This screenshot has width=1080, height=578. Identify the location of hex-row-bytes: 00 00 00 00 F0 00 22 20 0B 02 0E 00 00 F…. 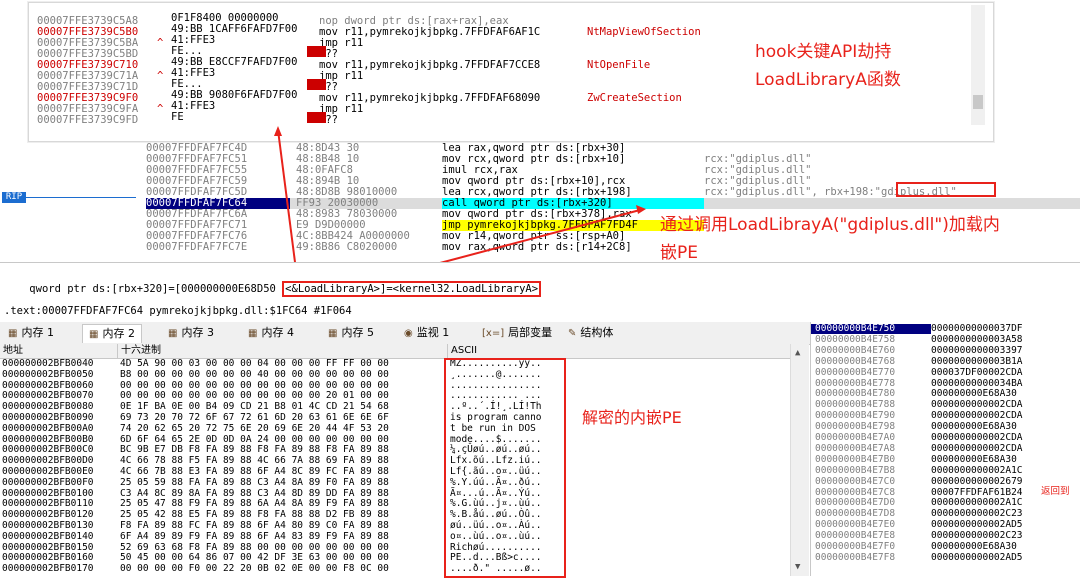
(254, 569).